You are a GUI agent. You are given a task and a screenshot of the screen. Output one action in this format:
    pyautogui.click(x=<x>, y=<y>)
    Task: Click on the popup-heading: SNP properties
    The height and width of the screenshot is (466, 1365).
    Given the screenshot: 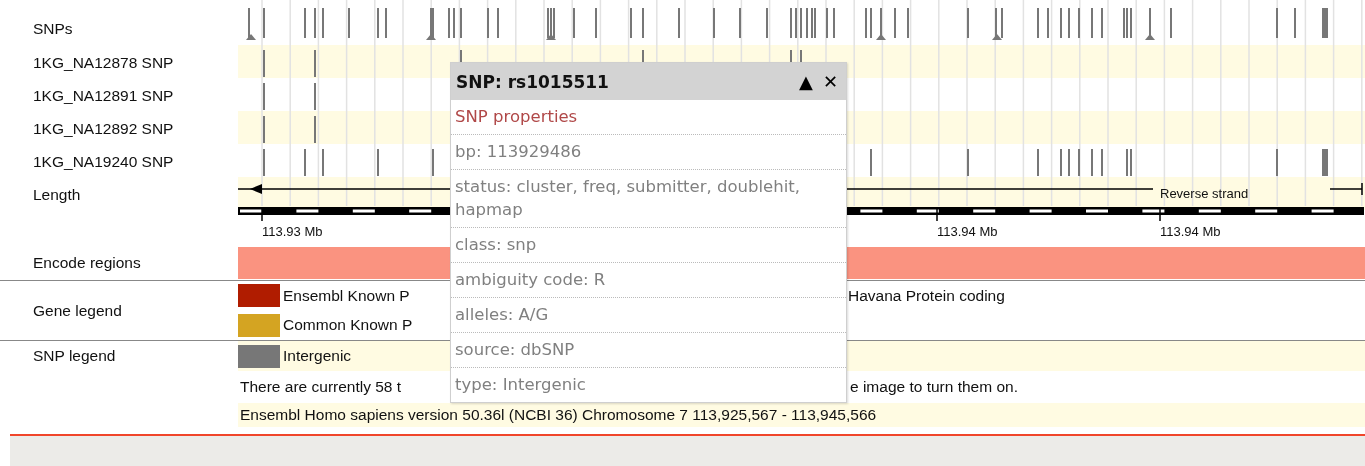 What is the action you would take?
    pyautogui.click(x=648, y=117)
    